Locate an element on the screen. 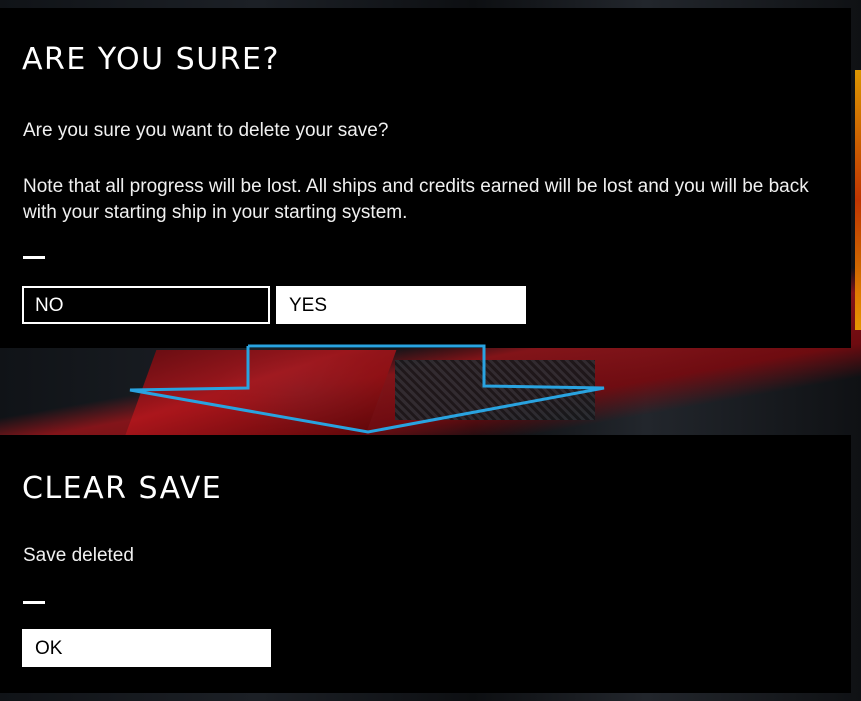 Image resolution: width=861 pixels, height=701 pixels. ship-grille is located at coordinates (495, 390).